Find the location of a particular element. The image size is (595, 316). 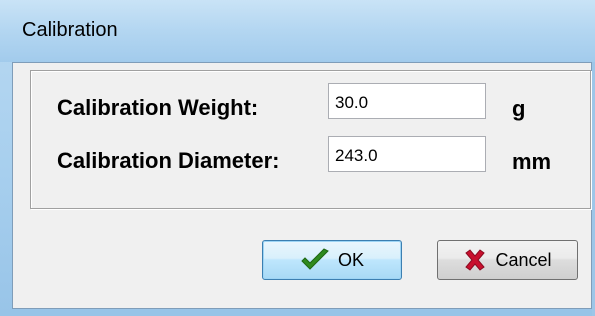

calibration-weight-input is located at coordinates (407, 101).